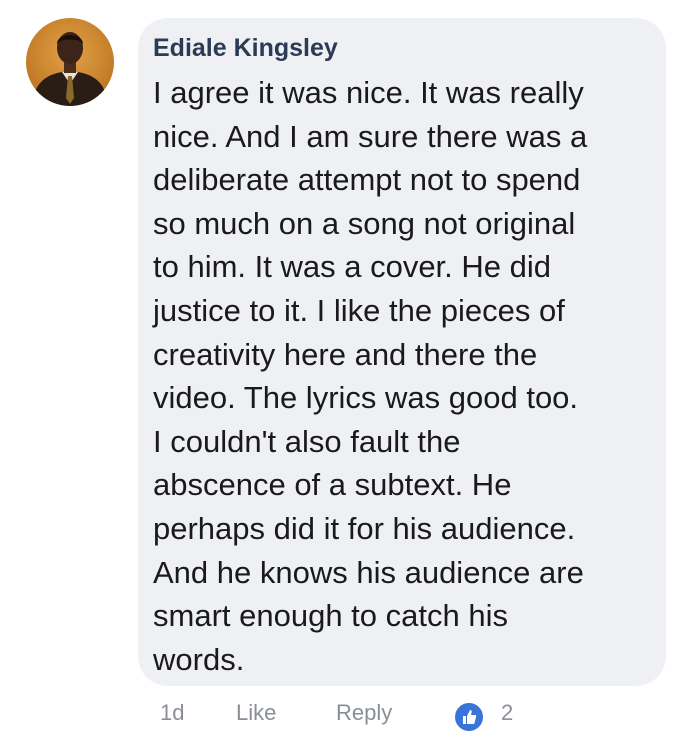 This screenshot has height=733, width=696. What do you see at coordinates (345, 354) in the screenshot?
I see `comment-line: creativity here and there the` at bounding box center [345, 354].